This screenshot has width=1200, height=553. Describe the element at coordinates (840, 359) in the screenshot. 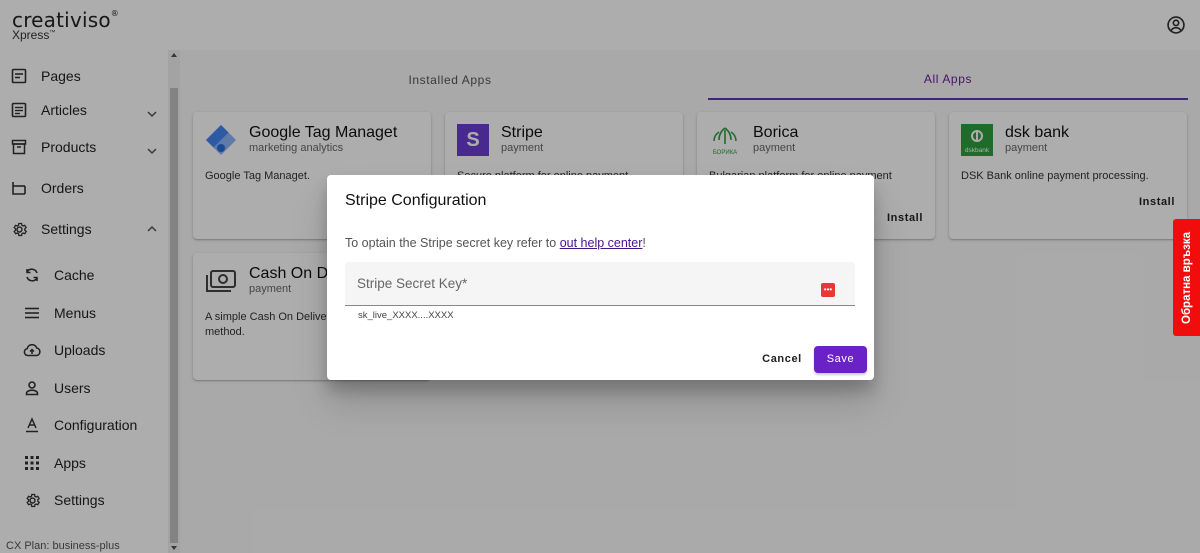

I see `save-button: Save` at that location.